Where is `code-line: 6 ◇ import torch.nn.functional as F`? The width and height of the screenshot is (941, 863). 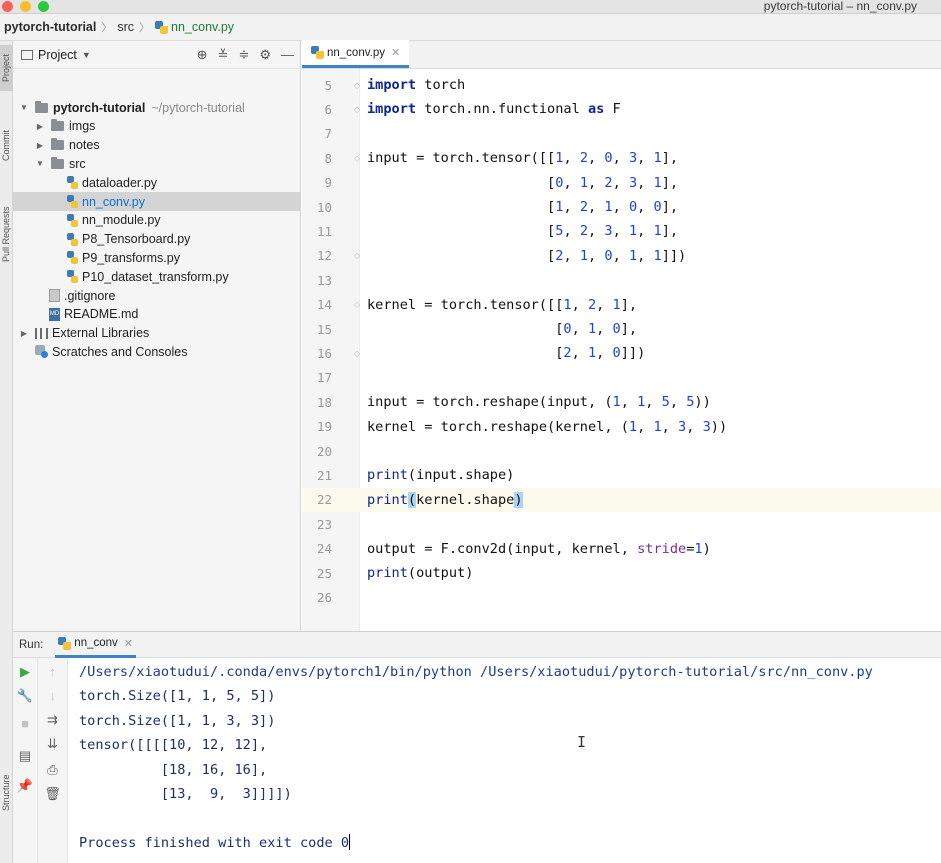 code-line: 6 ◇ import torch.nn.functional as F is located at coordinates (621, 109).